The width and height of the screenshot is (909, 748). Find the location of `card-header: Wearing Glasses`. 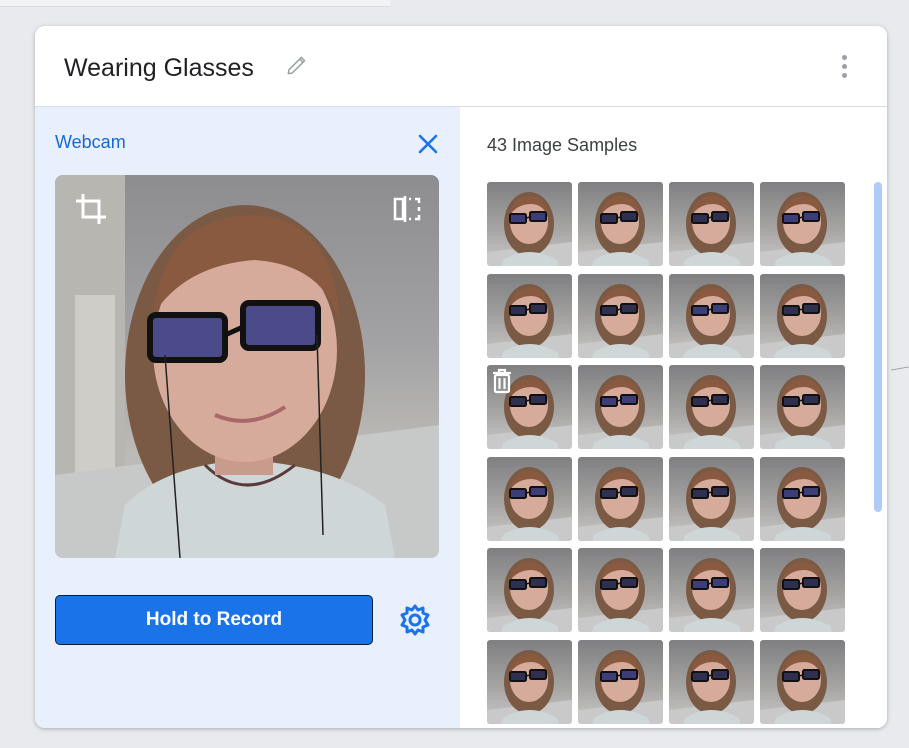

card-header: Wearing Glasses is located at coordinates (461, 66).